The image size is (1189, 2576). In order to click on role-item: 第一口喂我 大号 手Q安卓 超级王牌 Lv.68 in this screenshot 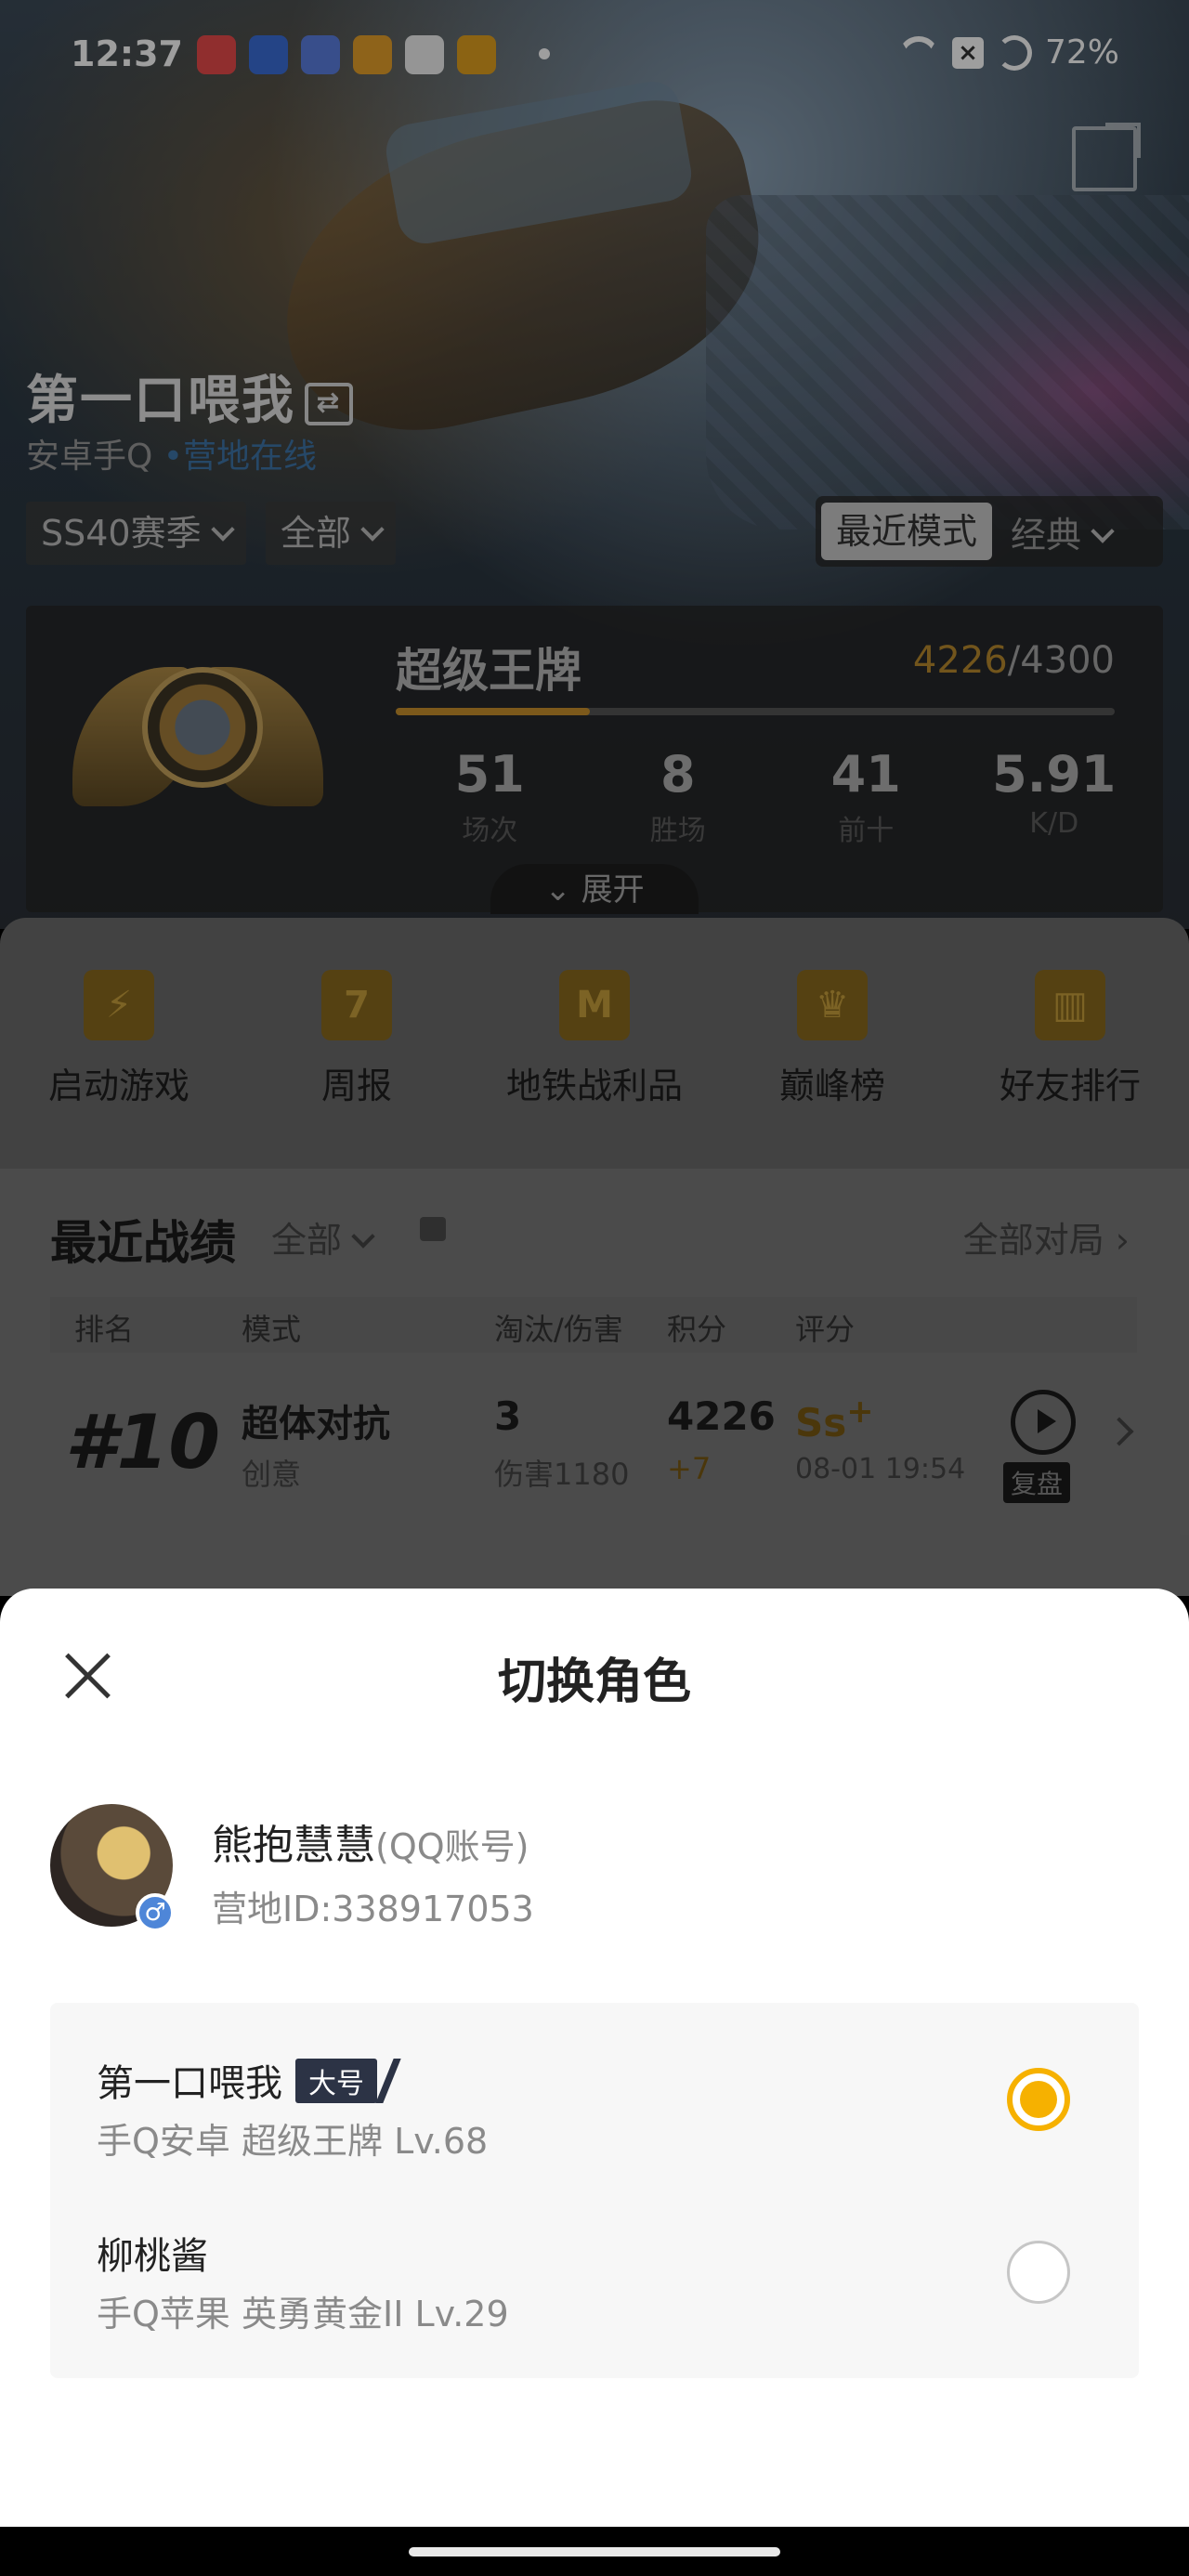, I will do `click(594, 2089)`.